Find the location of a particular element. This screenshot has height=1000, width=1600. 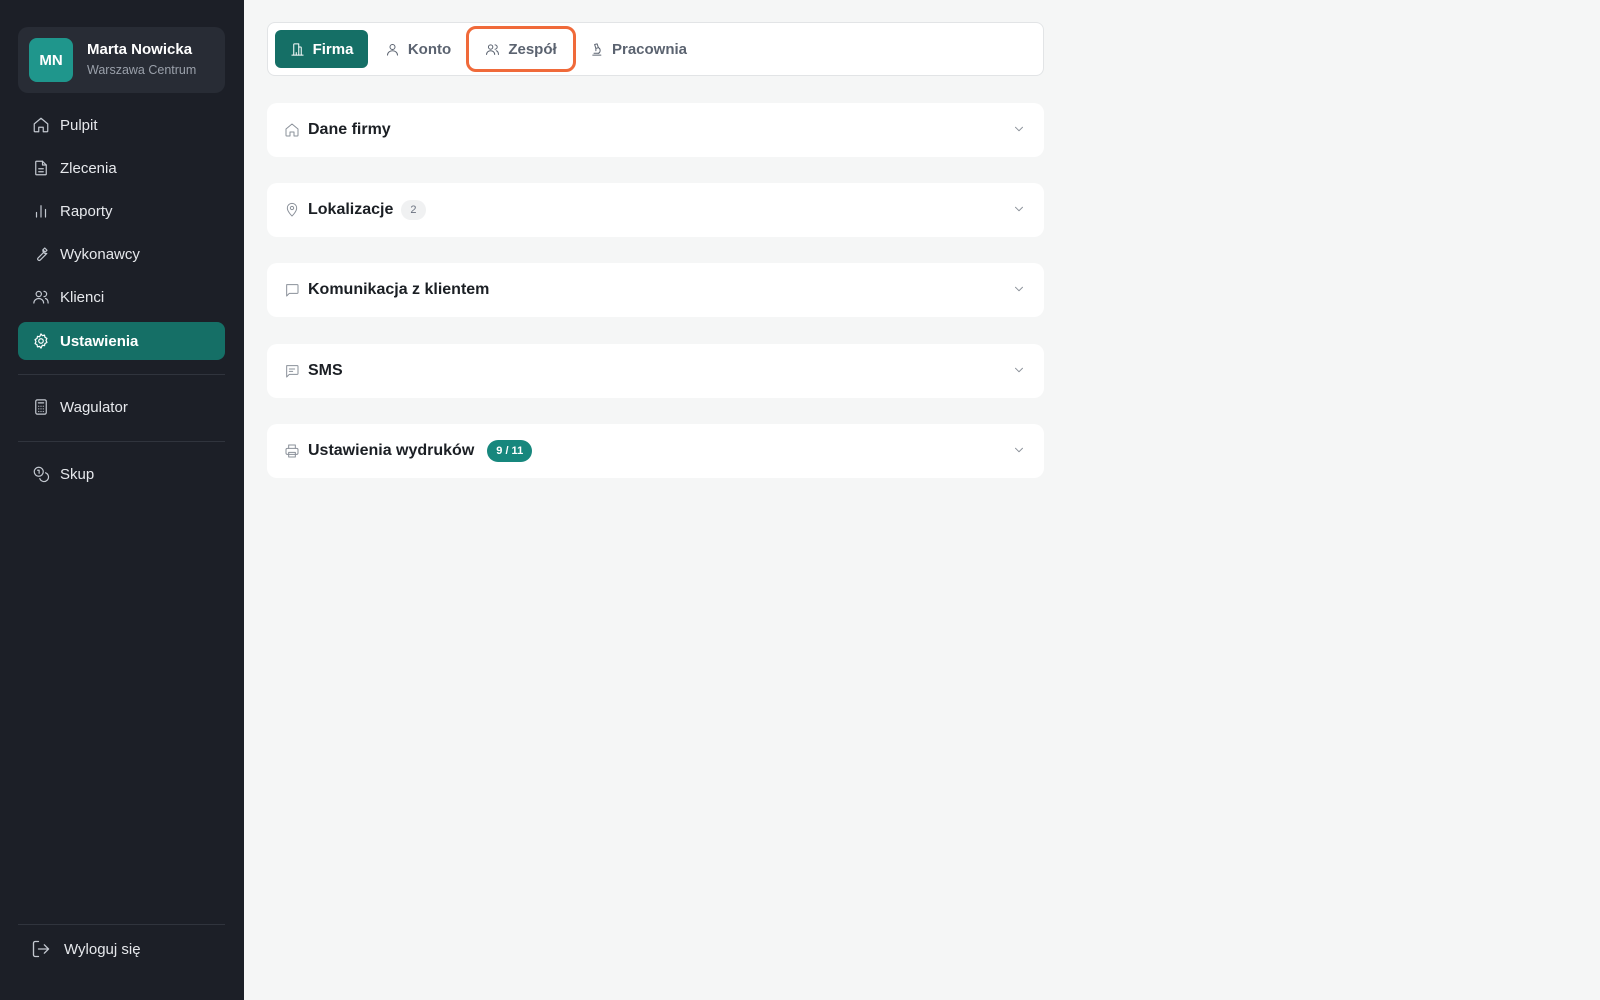

tab-label: Firma is located at coordinates (333, 49).